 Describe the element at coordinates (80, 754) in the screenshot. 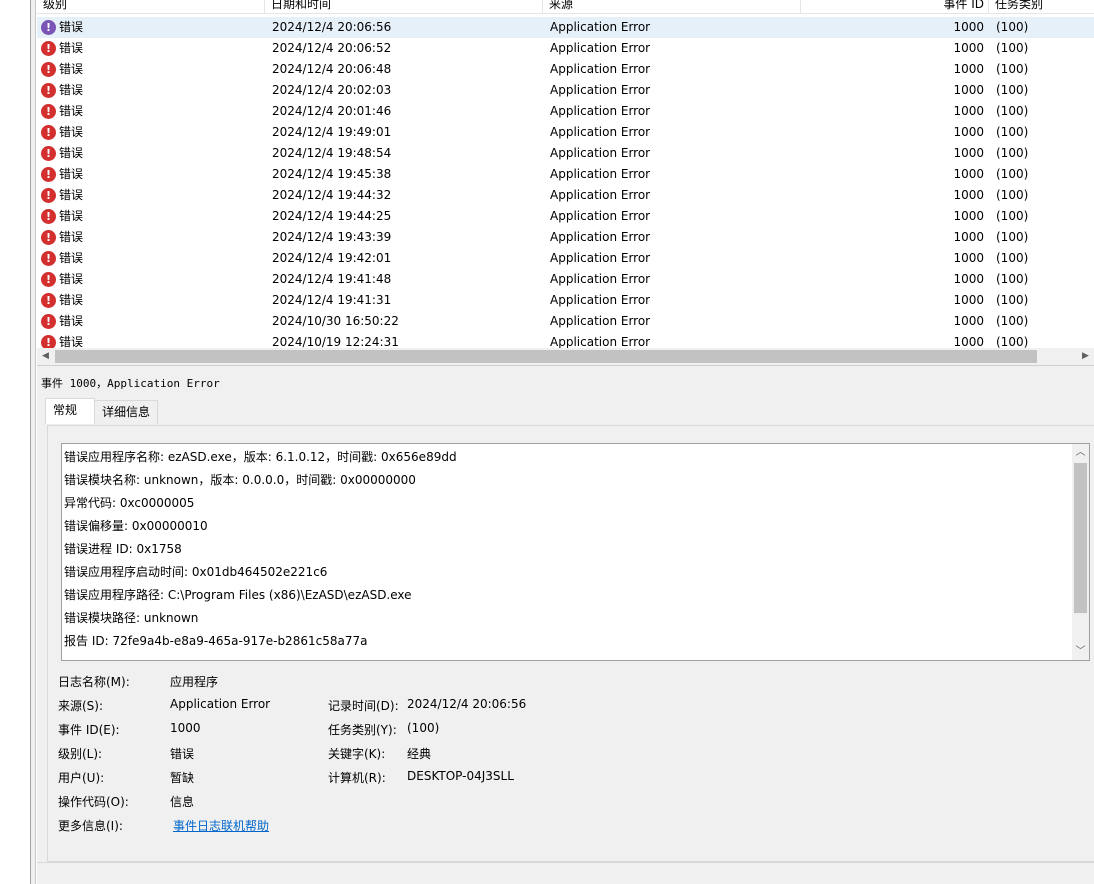

I see `level-label: 级别(L):` at that location.